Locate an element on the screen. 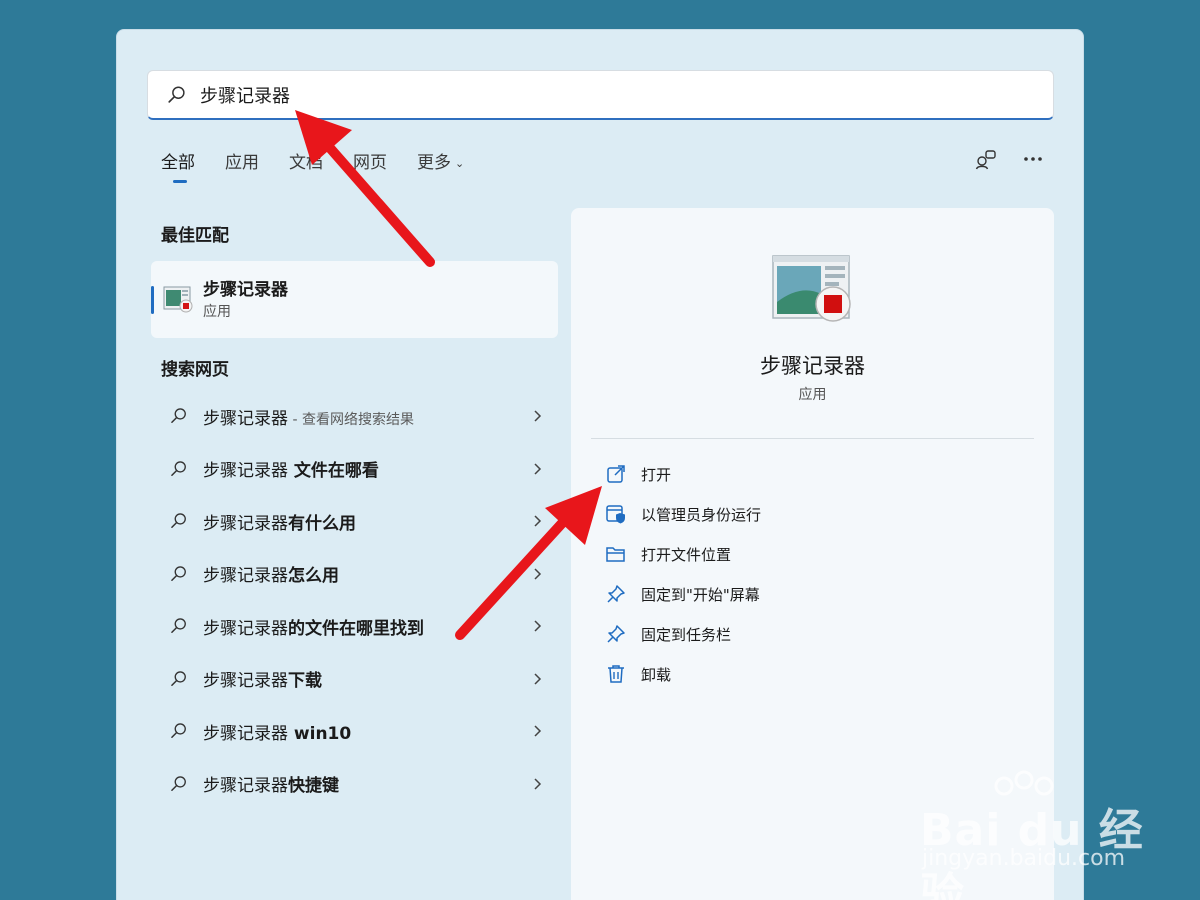  watermark-url: jingyan.baidu.com is located at coordinates (1024, 858).